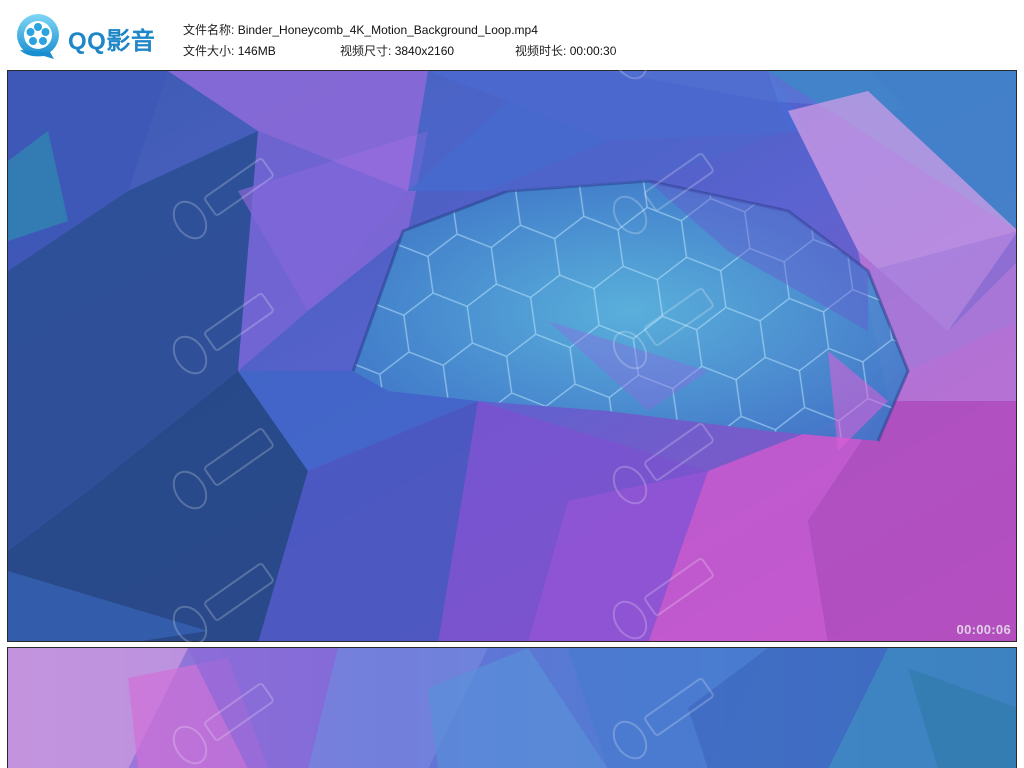 This screenshot has width=1024, height=768. Describe the element at coordinates (541, 51) in the screenshot. I see `duration-label: 视频时长:` at that location.